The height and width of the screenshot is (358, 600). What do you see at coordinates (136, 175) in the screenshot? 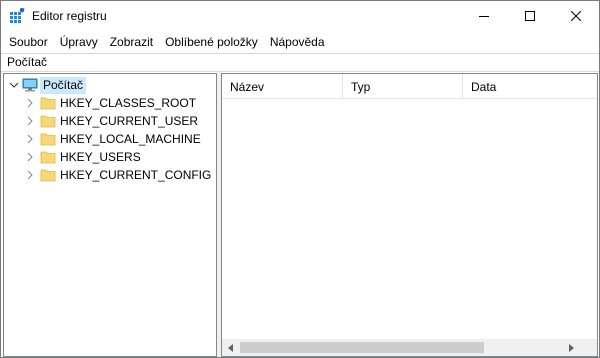
I see `tree-item-label: HKEY_CURRENT_CONFIG` at bounding box center [136, 175].